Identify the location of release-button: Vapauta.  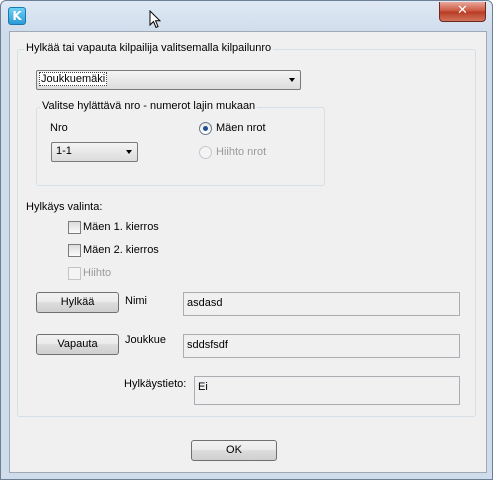
(77, 344).